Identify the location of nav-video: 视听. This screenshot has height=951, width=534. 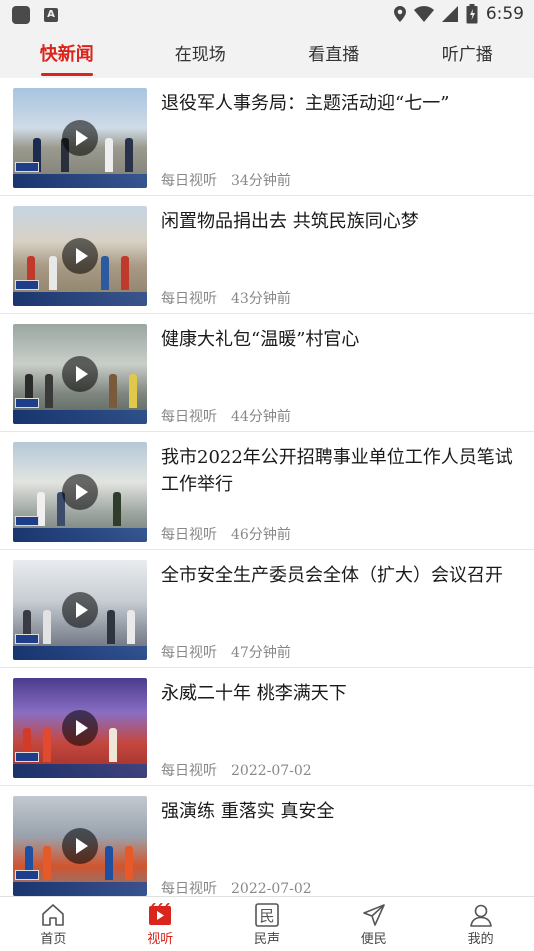
(160, 924).